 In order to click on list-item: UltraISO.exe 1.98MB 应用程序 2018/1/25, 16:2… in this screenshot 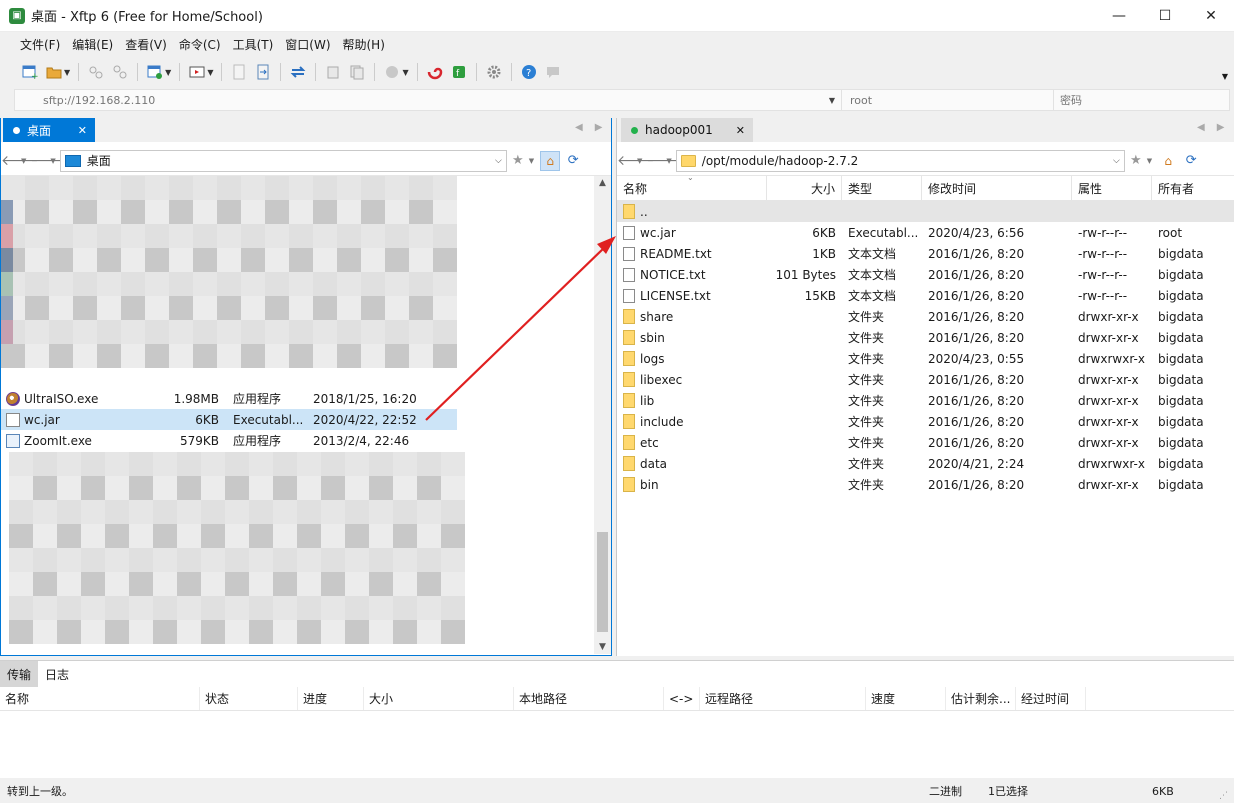, I will do `click(229, 398)`.